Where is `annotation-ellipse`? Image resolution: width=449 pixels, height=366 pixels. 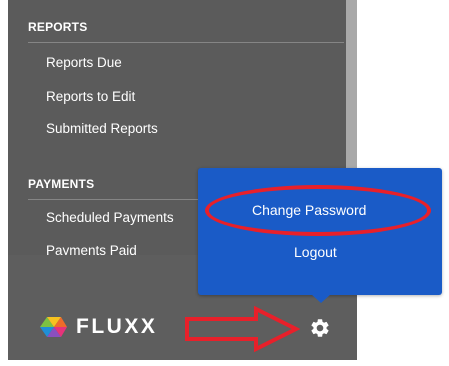
annotation-ellipse is located at coordinates (318, 210).